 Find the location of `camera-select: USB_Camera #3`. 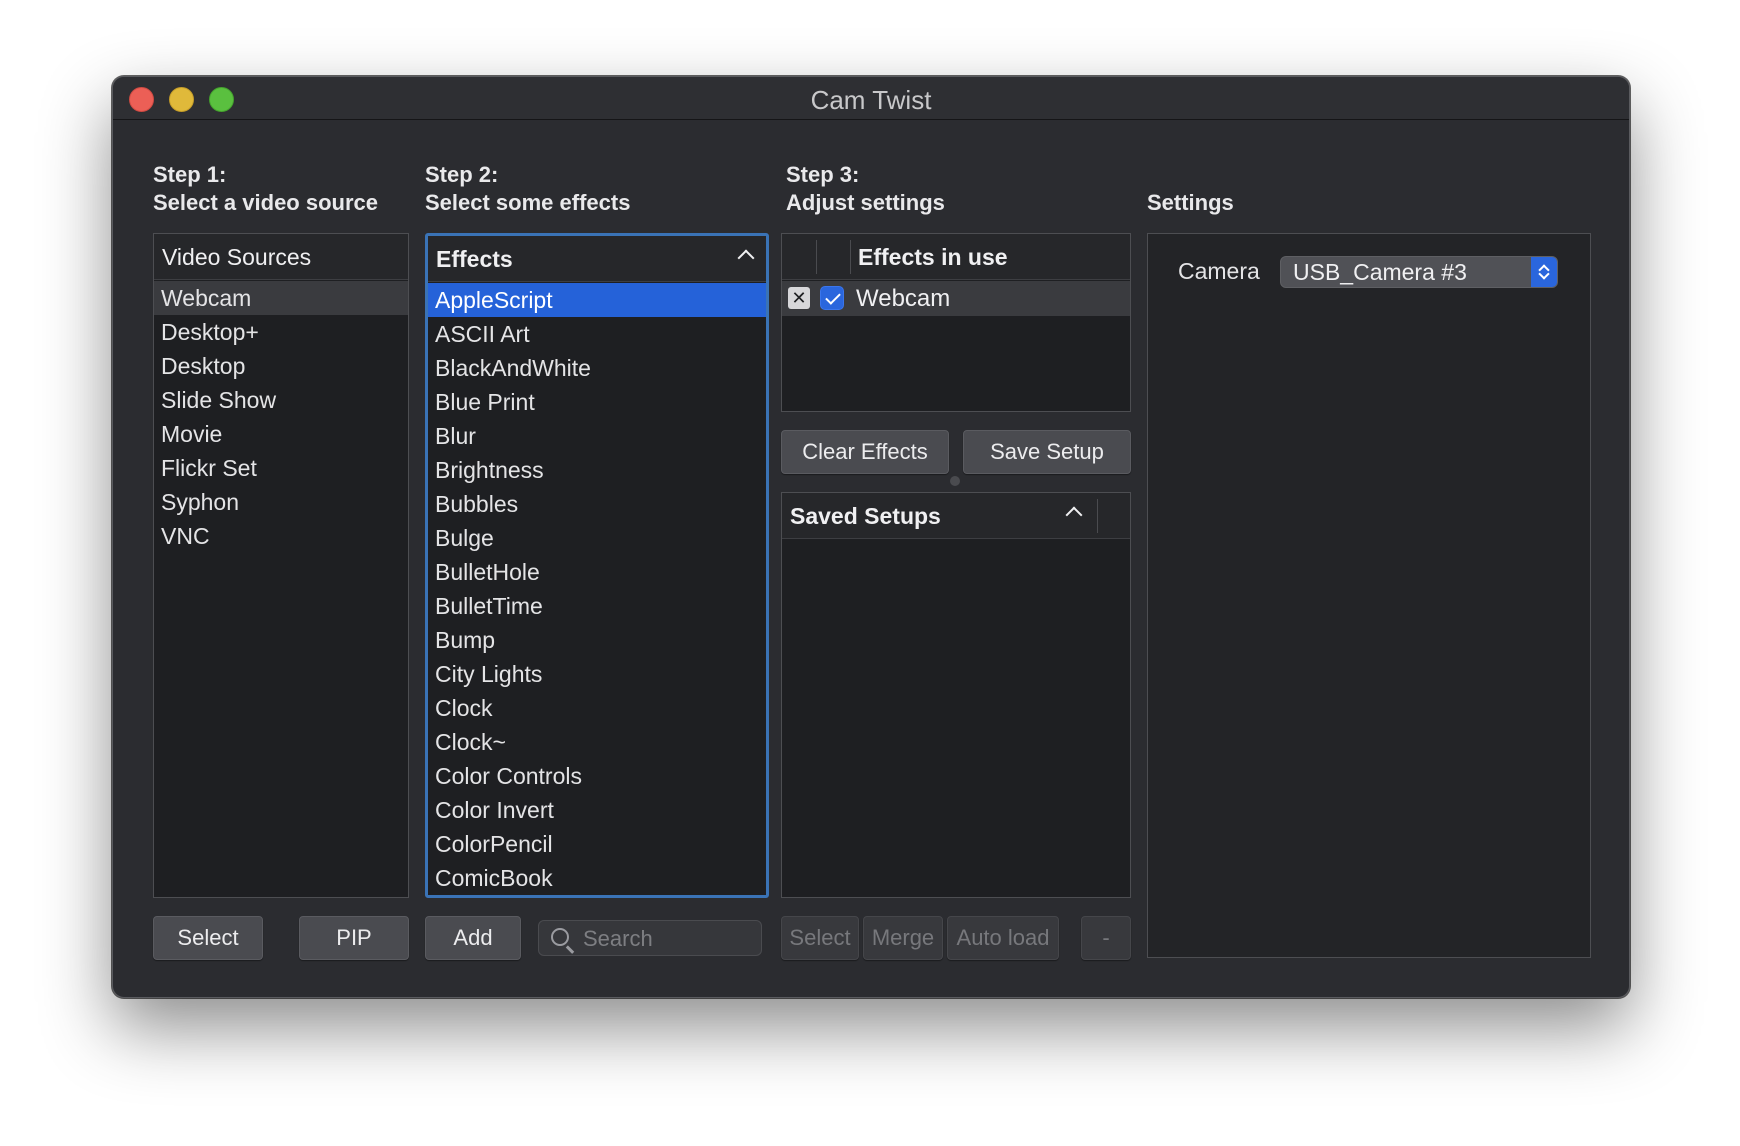

camera-select: USB_Camera #3 is located at coordinates (1419, 272).